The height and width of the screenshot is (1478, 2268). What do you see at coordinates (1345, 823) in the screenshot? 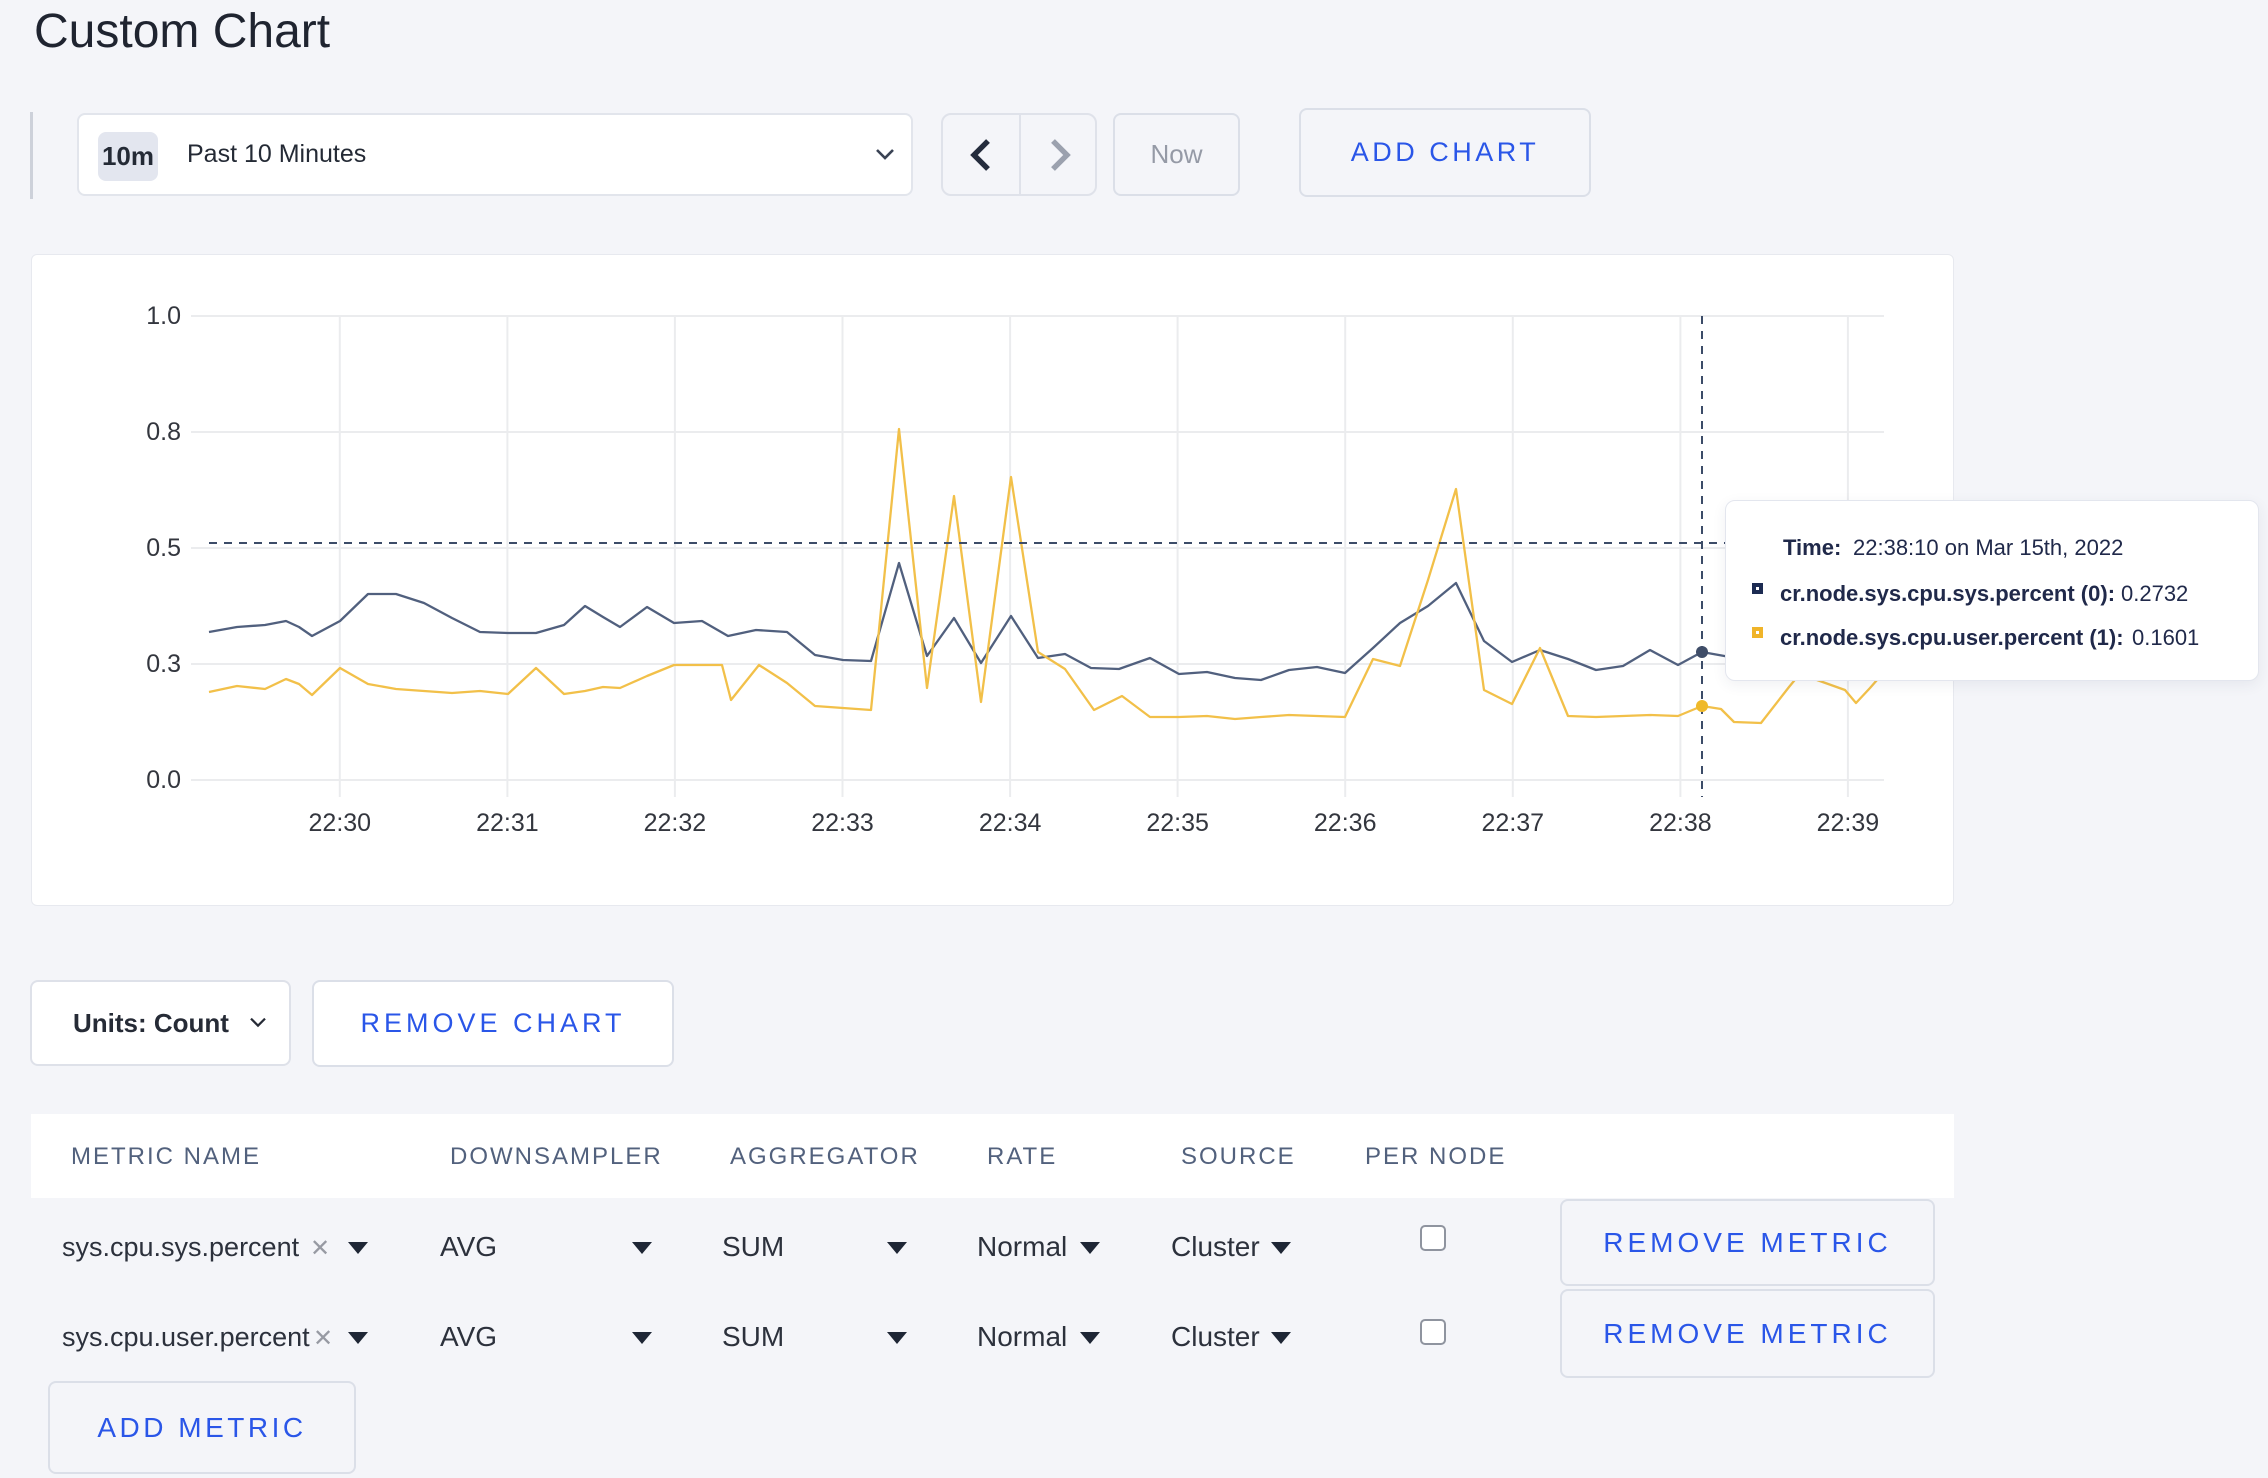
I see `svg-text: 22:36` at bounding box center [1345, 823].